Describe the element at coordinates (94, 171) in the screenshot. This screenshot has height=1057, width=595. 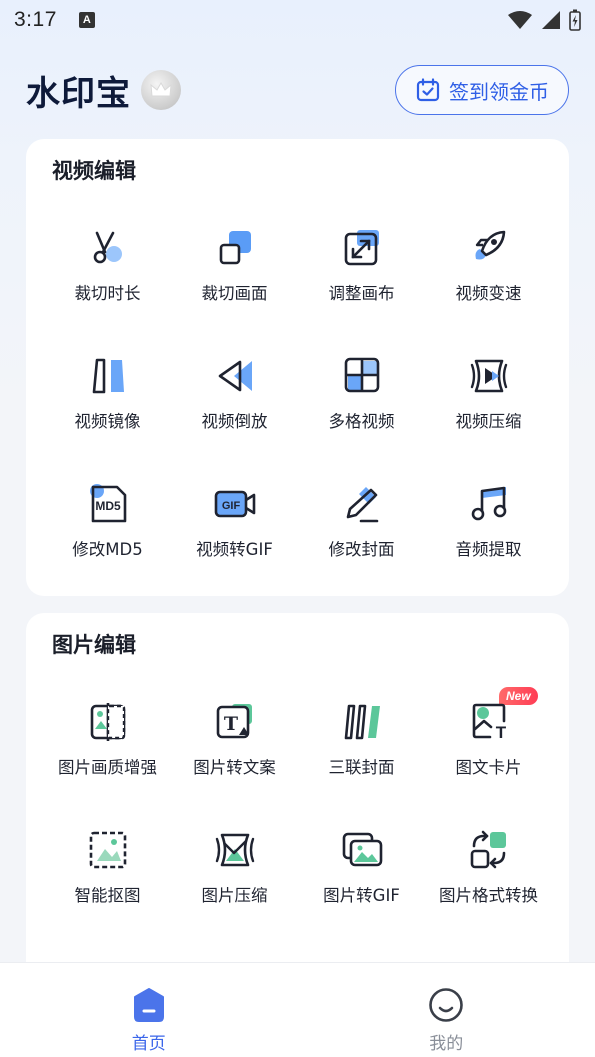
I see `section-title: 视频编辑` at that location.